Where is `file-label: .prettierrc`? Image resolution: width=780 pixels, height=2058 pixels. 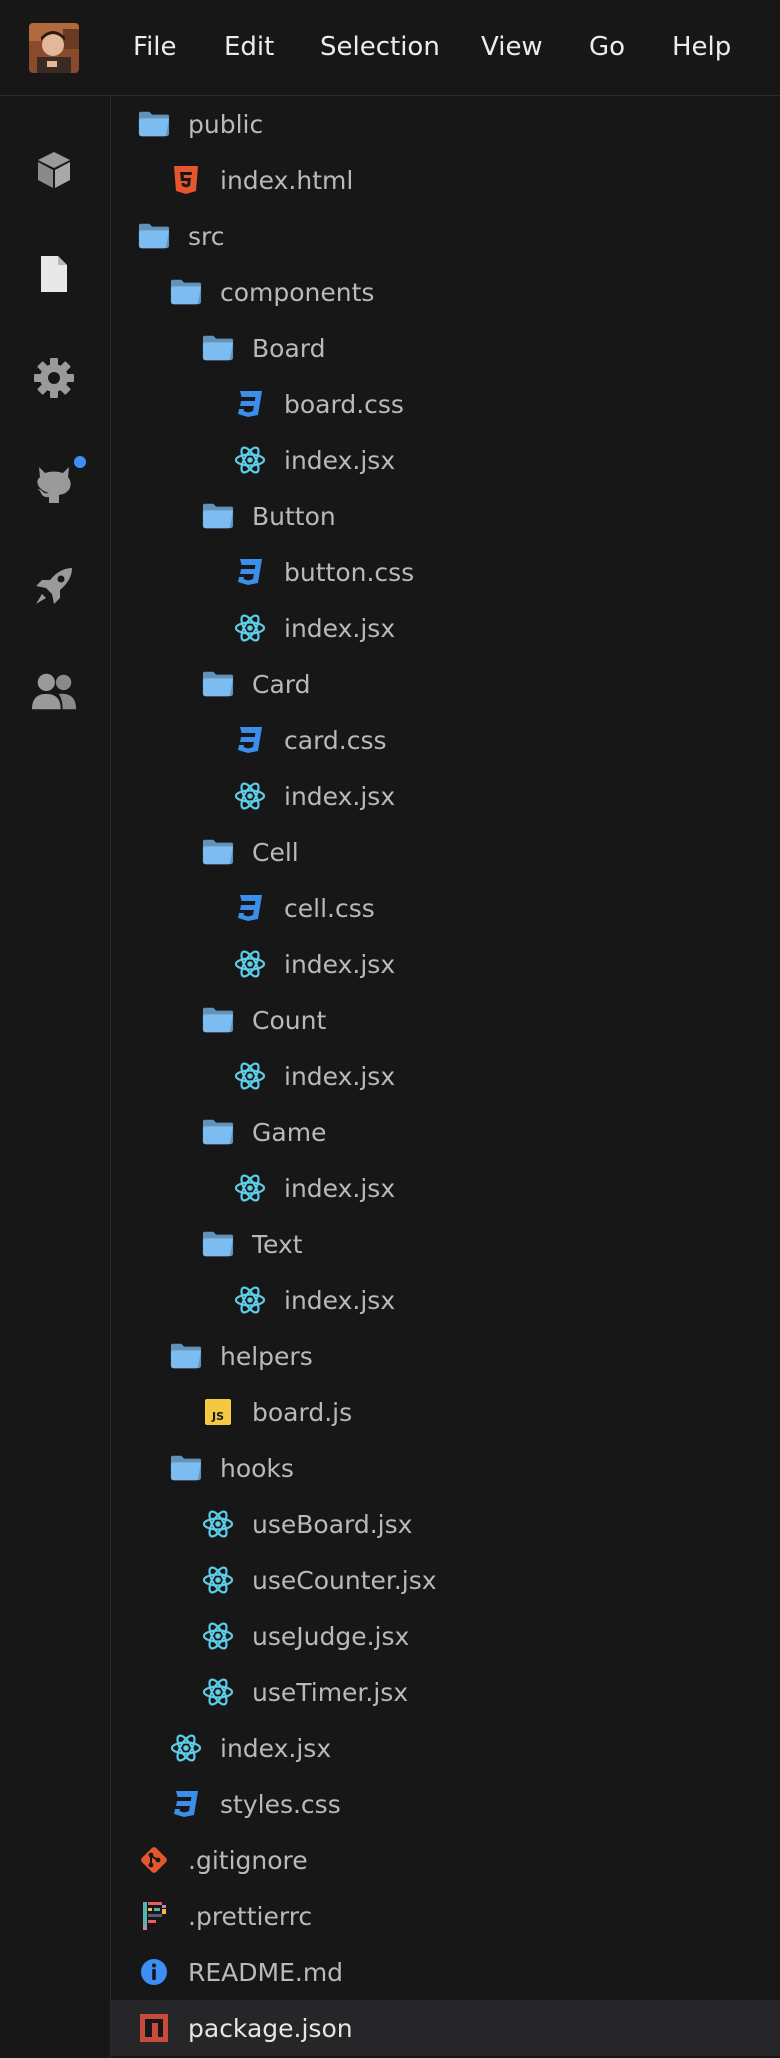 file-label: .prettierrc is located at coordinates (250, 1916).